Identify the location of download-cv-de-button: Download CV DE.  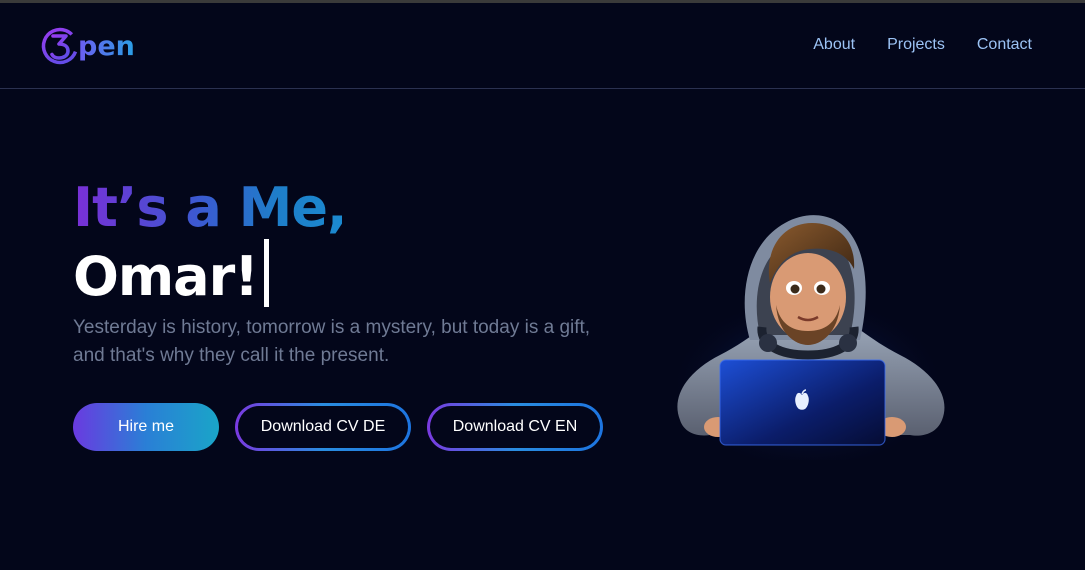
(323, 427).